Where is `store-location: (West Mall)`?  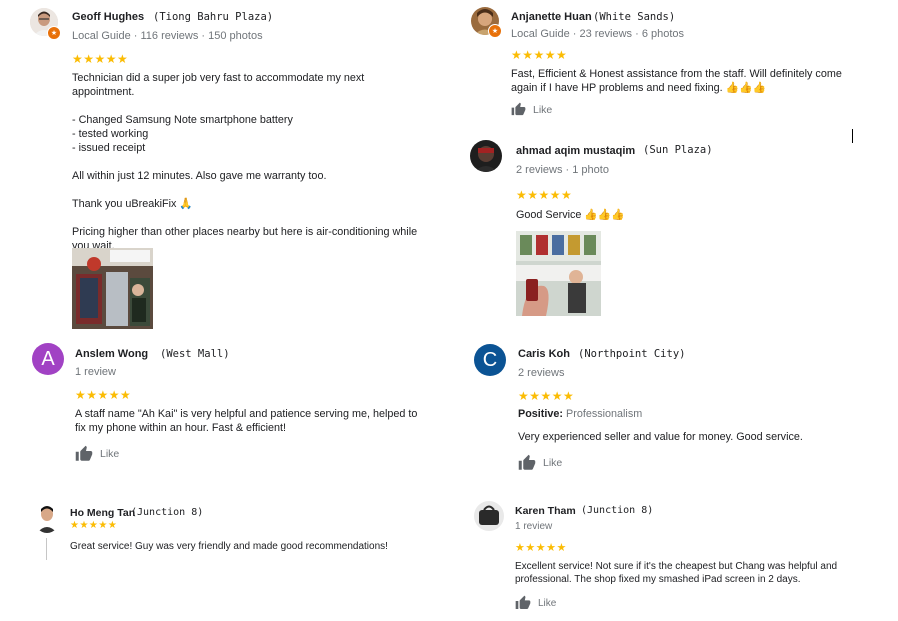 store-location: (West Mall) is located at coordinates (195, 354).